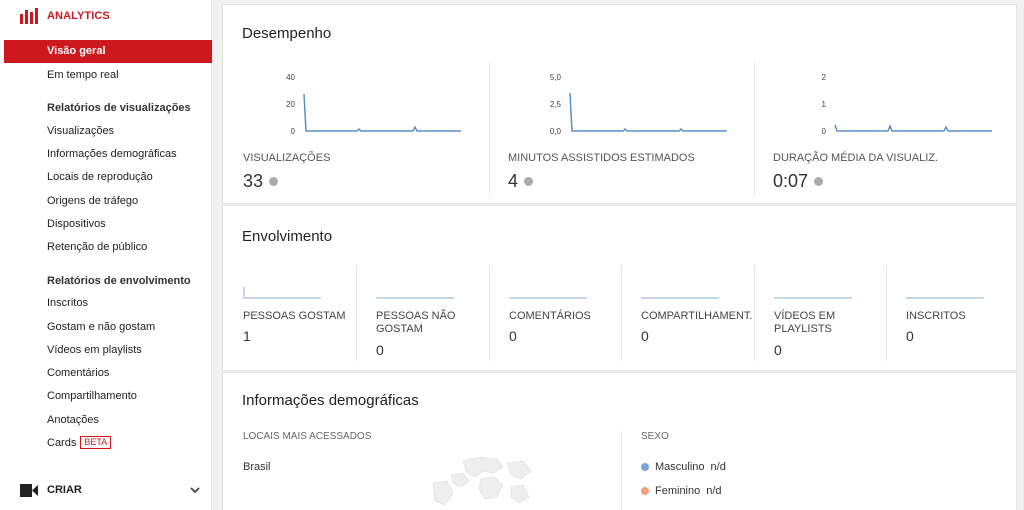  Describe the element at coordinates (680, 467) in the screenshot. I see `male-label: Masculino` at that location.